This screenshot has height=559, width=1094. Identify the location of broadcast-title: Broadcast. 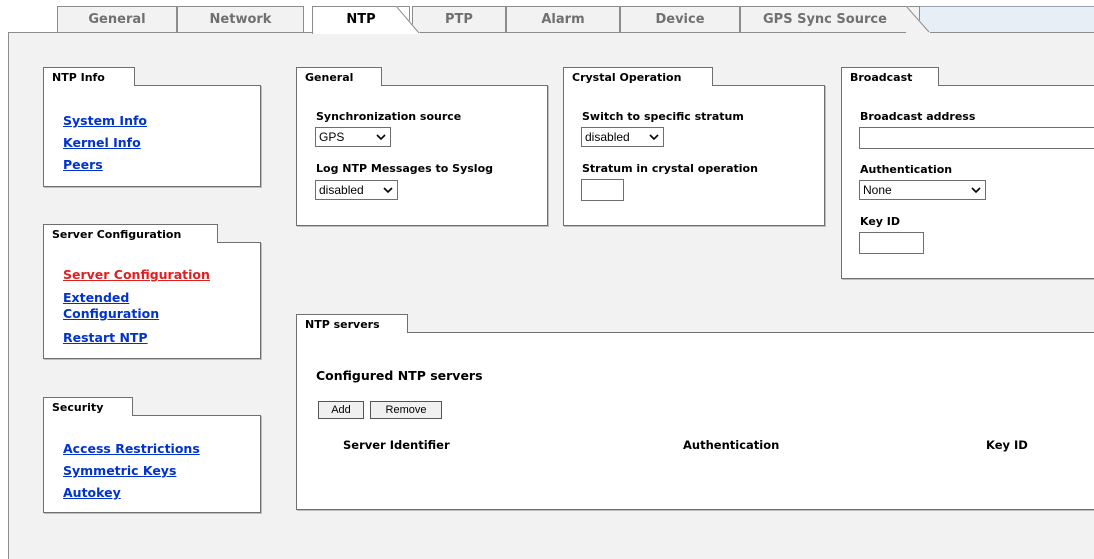
(890, 76).